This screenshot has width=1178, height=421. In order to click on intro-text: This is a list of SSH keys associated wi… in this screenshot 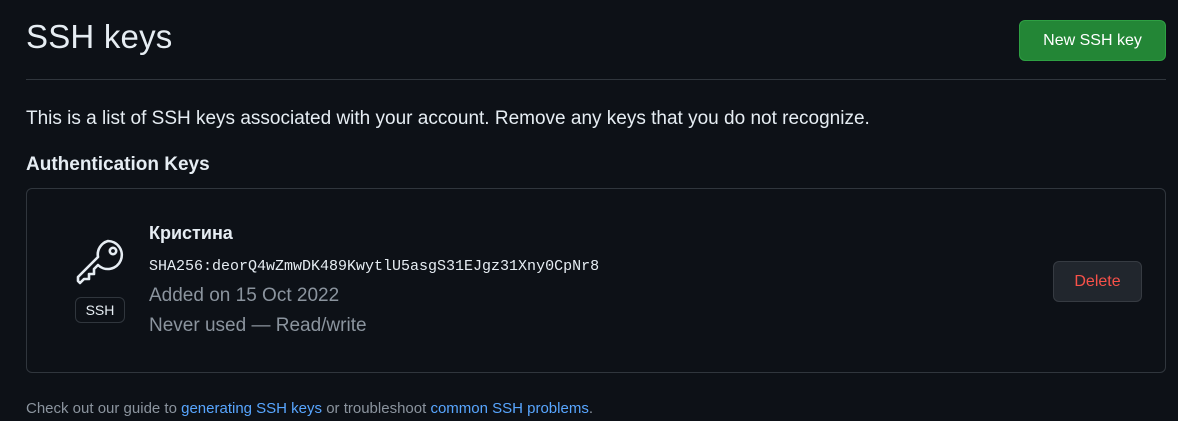, I will do `click(448, 118)`.